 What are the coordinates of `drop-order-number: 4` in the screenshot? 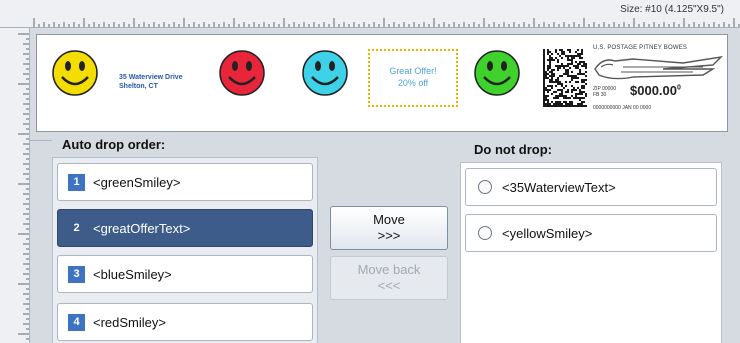 It's located at (76, 322).